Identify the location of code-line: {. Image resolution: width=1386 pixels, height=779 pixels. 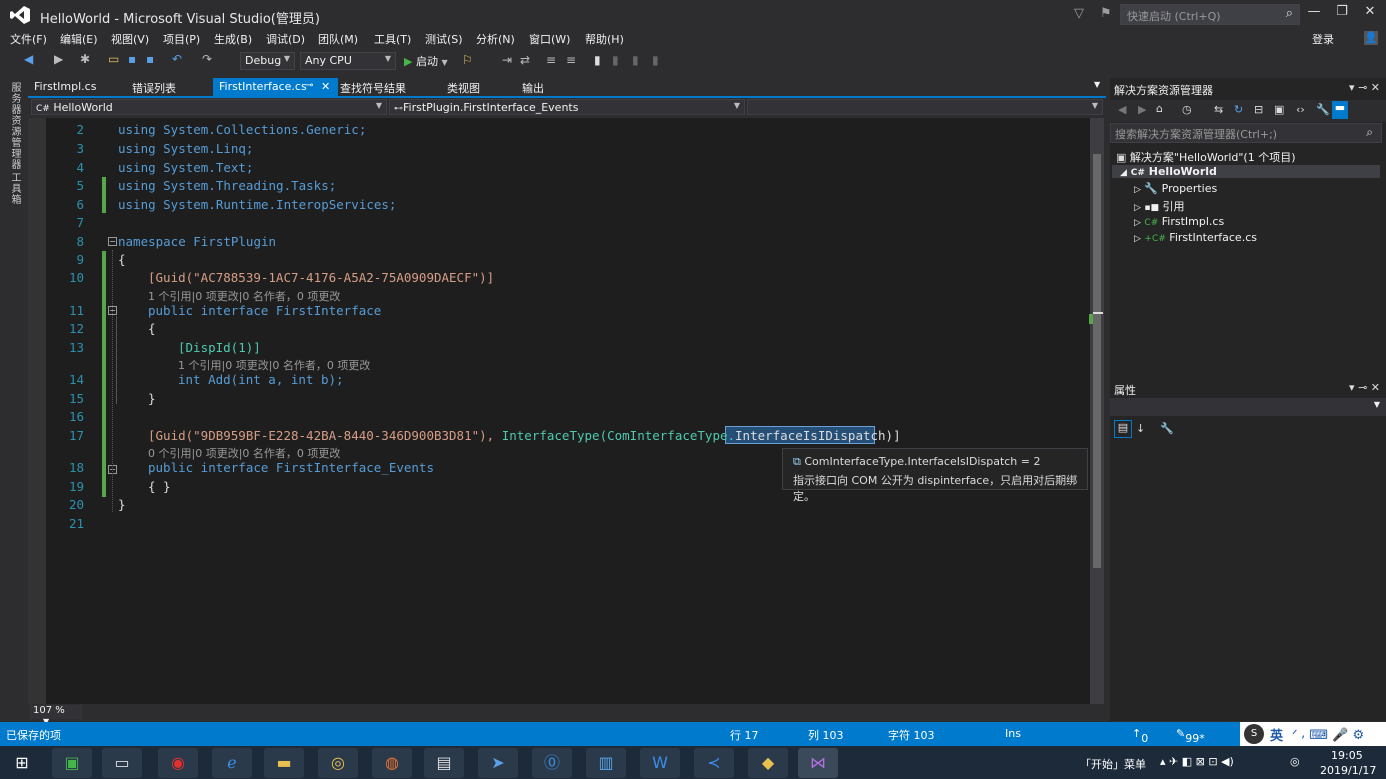
(122, 259).